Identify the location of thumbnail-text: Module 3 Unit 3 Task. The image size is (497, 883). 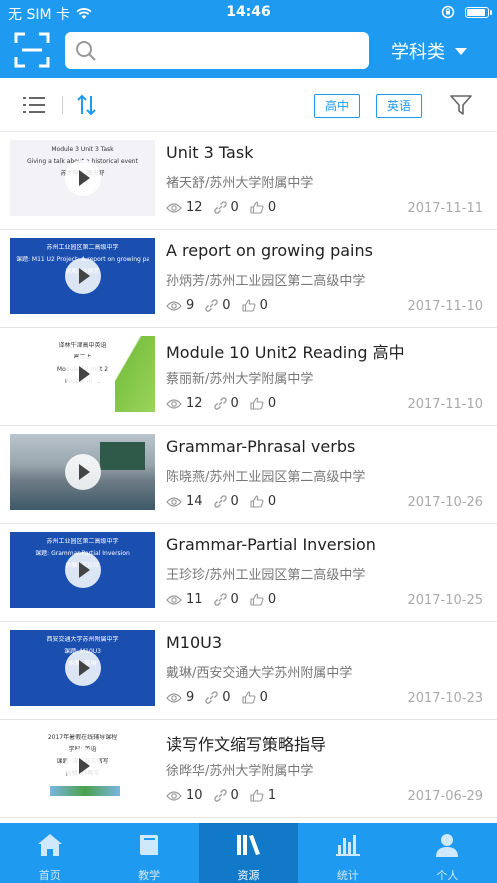
(82, 149).